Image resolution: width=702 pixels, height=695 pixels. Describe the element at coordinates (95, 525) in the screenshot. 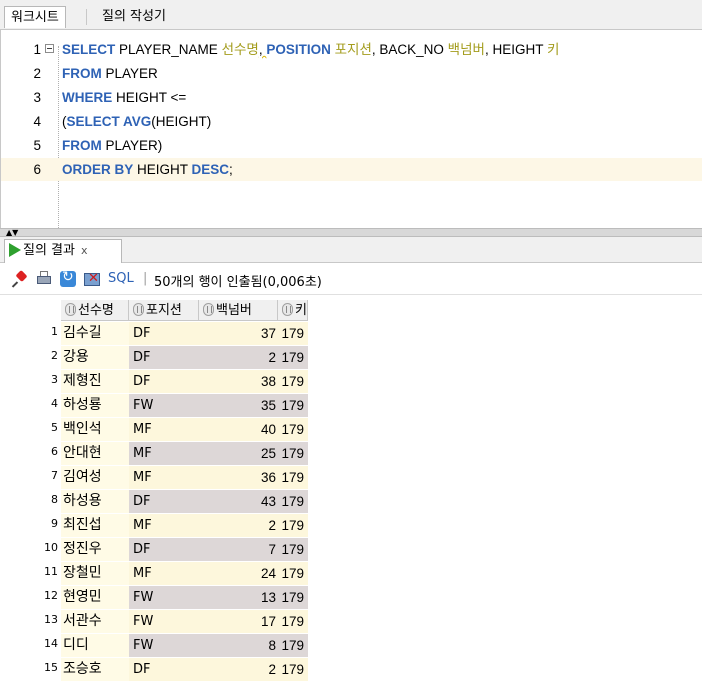

I see `cell-player-name: 최진섭` at that location.